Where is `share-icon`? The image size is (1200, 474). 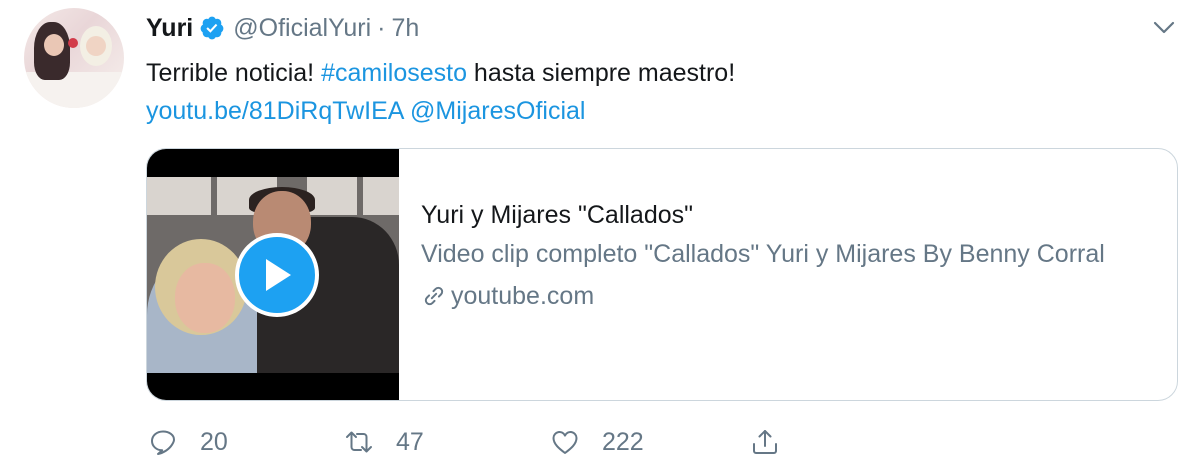
share-icon is located at coordinates (765, 442).